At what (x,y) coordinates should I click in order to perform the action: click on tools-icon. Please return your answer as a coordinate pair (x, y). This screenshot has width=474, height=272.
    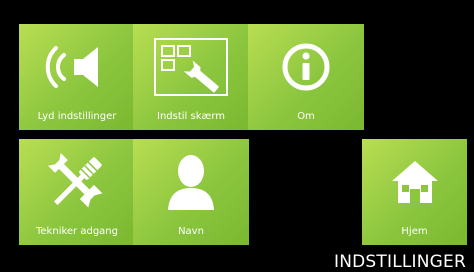
    Looking at the image, I should click on (77, 182).